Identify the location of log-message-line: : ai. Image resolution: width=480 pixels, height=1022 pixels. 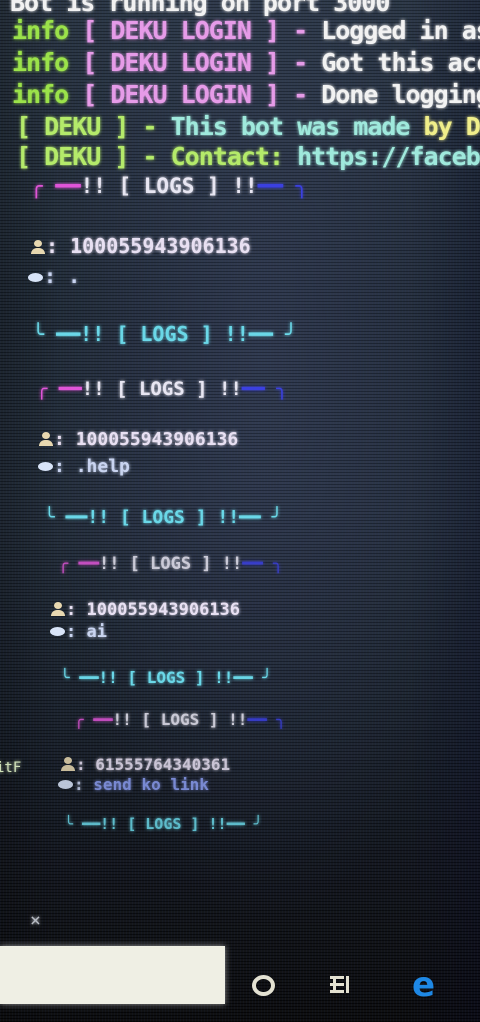
(78, 632).